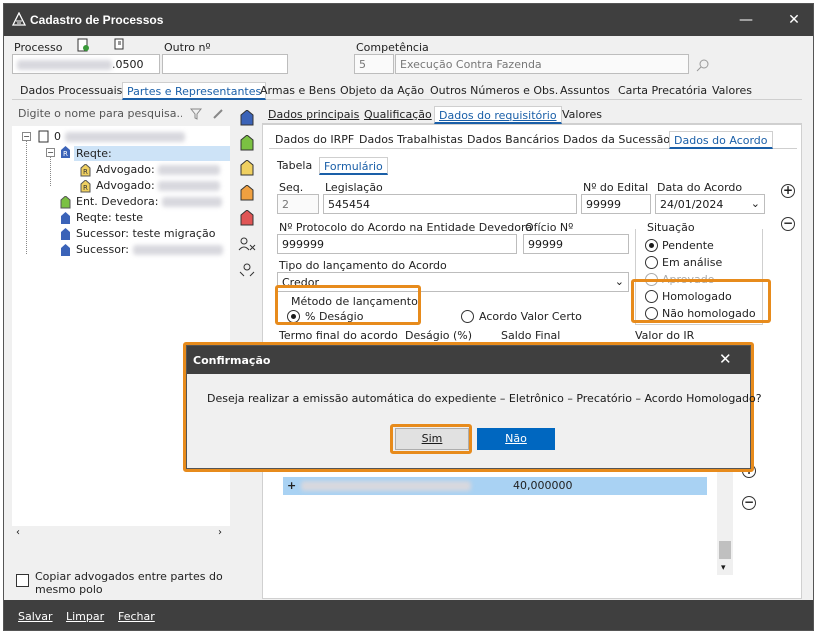 The width and height of the screenshot is (820, 636). What do you see at coordinates (119, 136) in the screenshot?
I see `tree-item-processo: 0` at bounding box center [119, 136].